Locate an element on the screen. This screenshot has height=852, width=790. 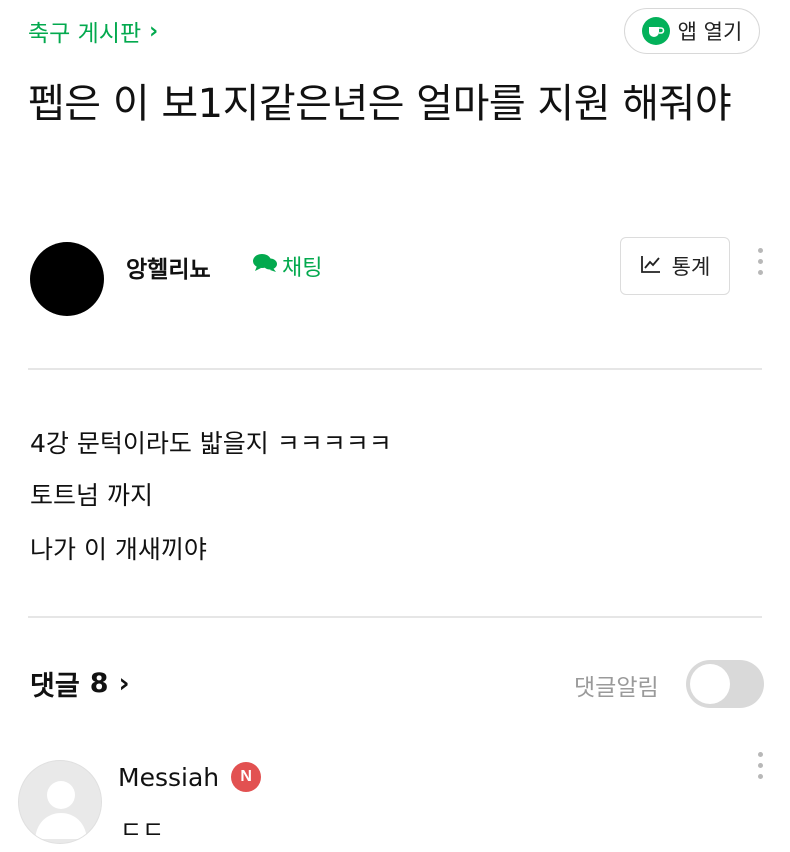
open-app-label: 앱 열기 is located at coordinates (710, 32).